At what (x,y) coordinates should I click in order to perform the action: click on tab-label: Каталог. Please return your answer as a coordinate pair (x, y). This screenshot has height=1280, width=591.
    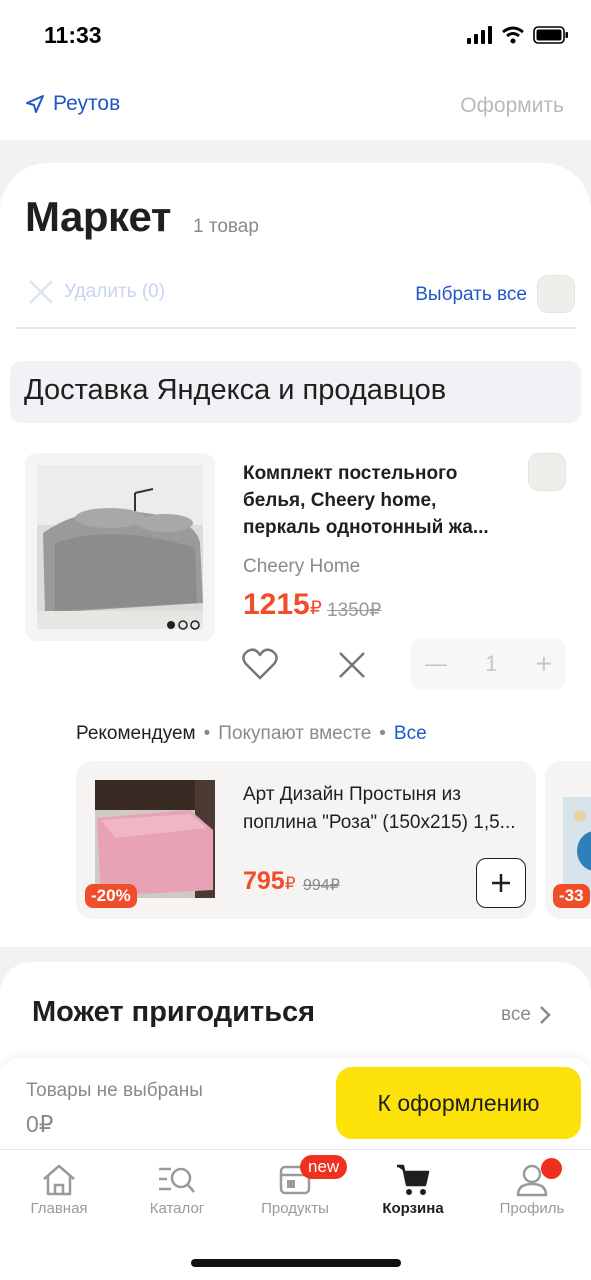
    Looking at the image, I should click on (177, 1208).